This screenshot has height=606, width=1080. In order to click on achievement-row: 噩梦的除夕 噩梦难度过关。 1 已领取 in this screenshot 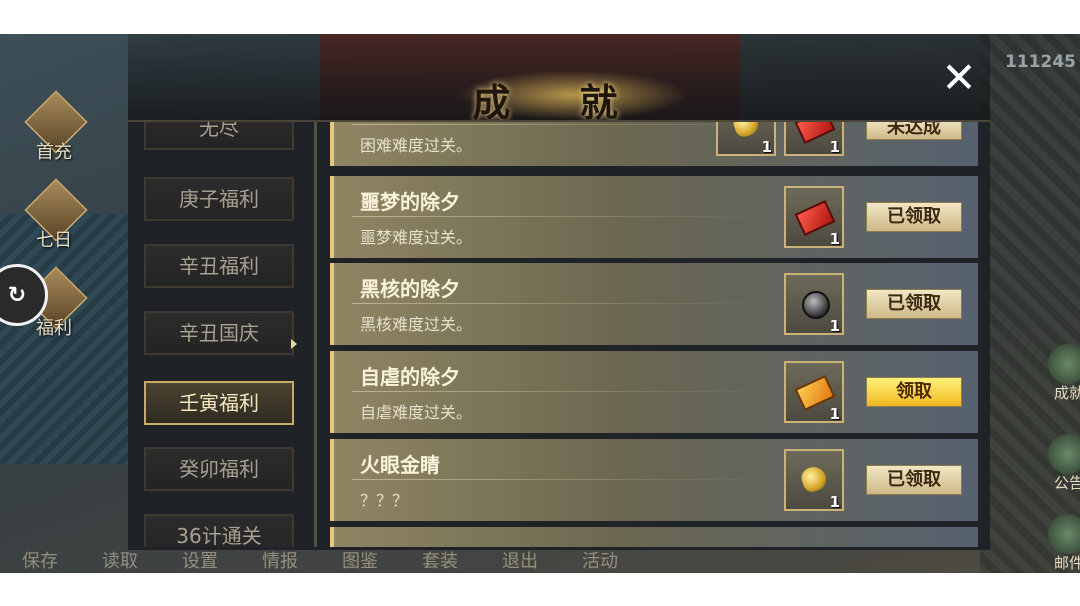, I will do `click(654, 217)`.